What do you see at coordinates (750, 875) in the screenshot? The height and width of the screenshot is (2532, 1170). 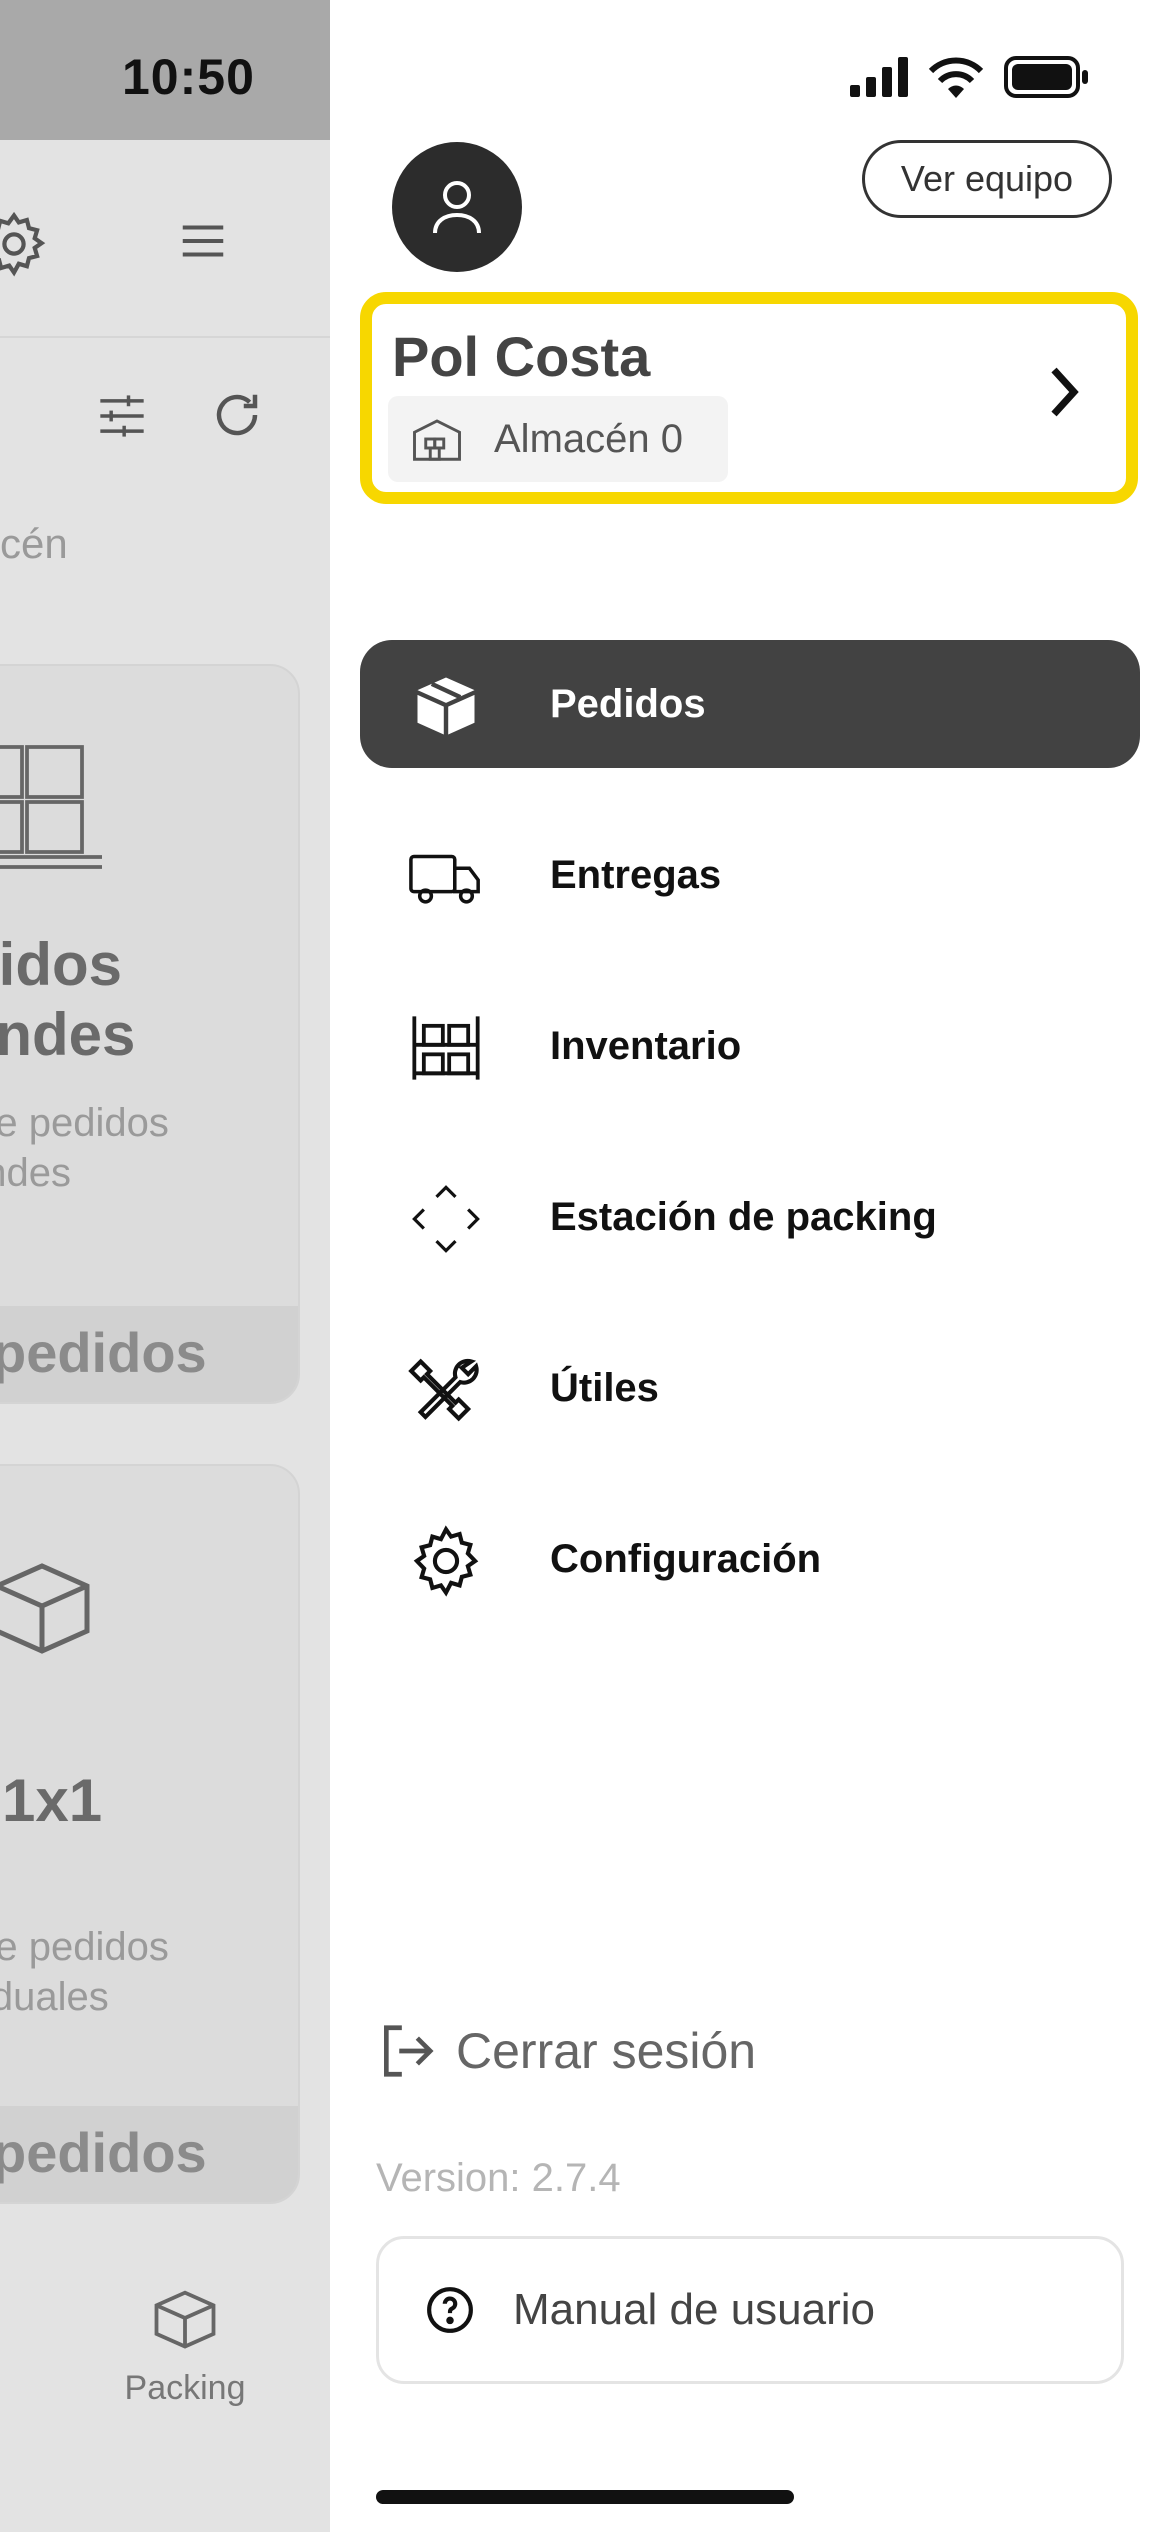 I see `menu-item-entregas: Entregas` at bounding box center [750, 875].